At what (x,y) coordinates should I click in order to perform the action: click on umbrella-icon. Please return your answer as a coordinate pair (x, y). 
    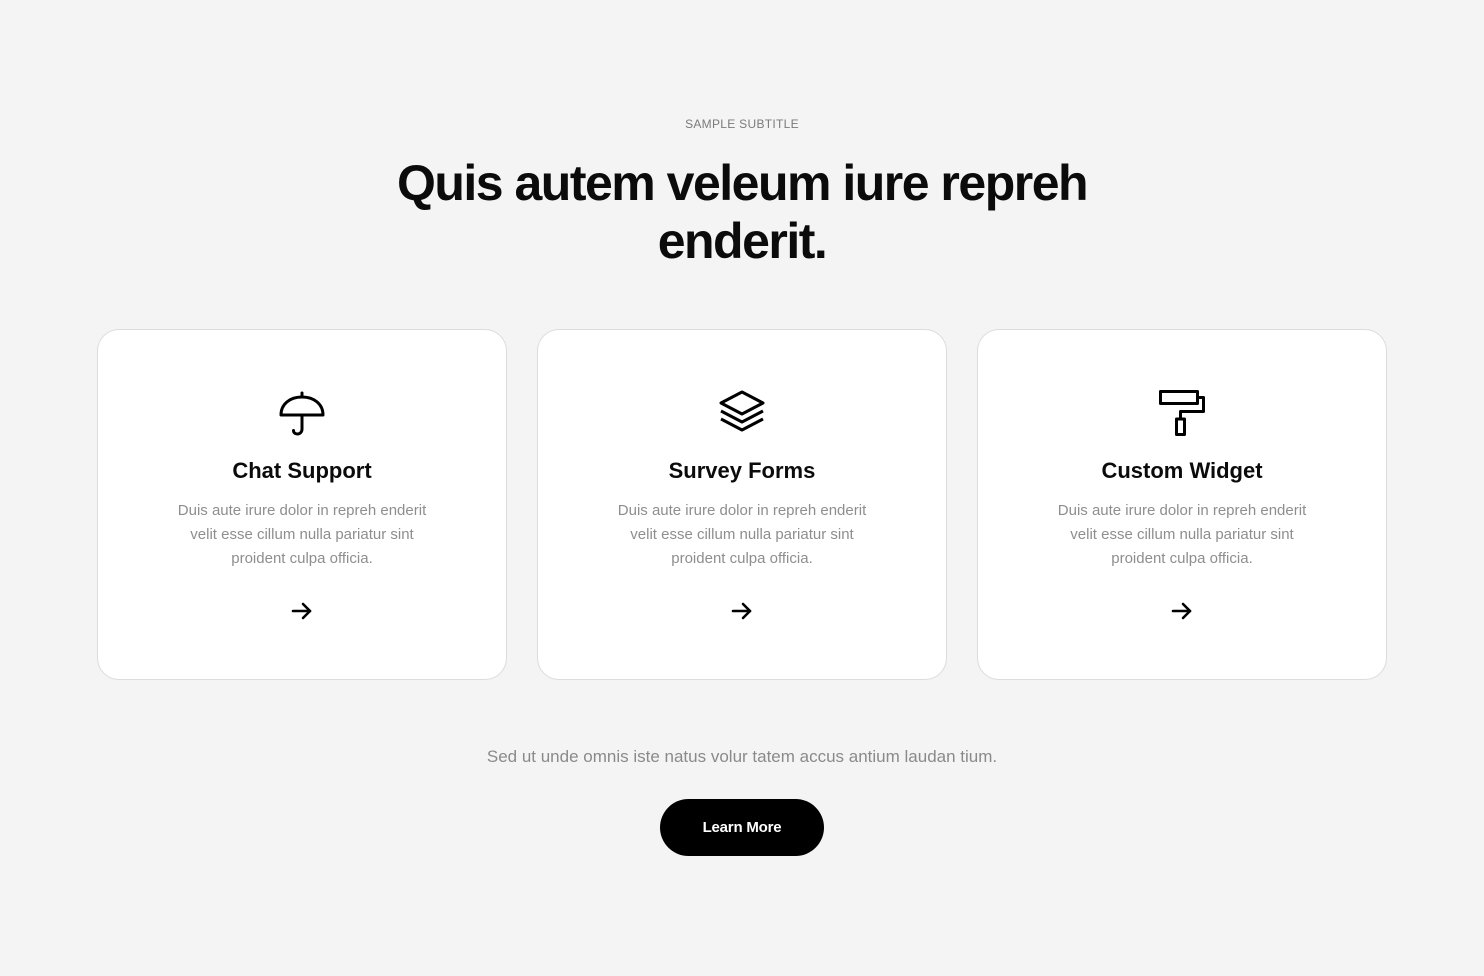
    Looking at the image, I should click on (302, 413).